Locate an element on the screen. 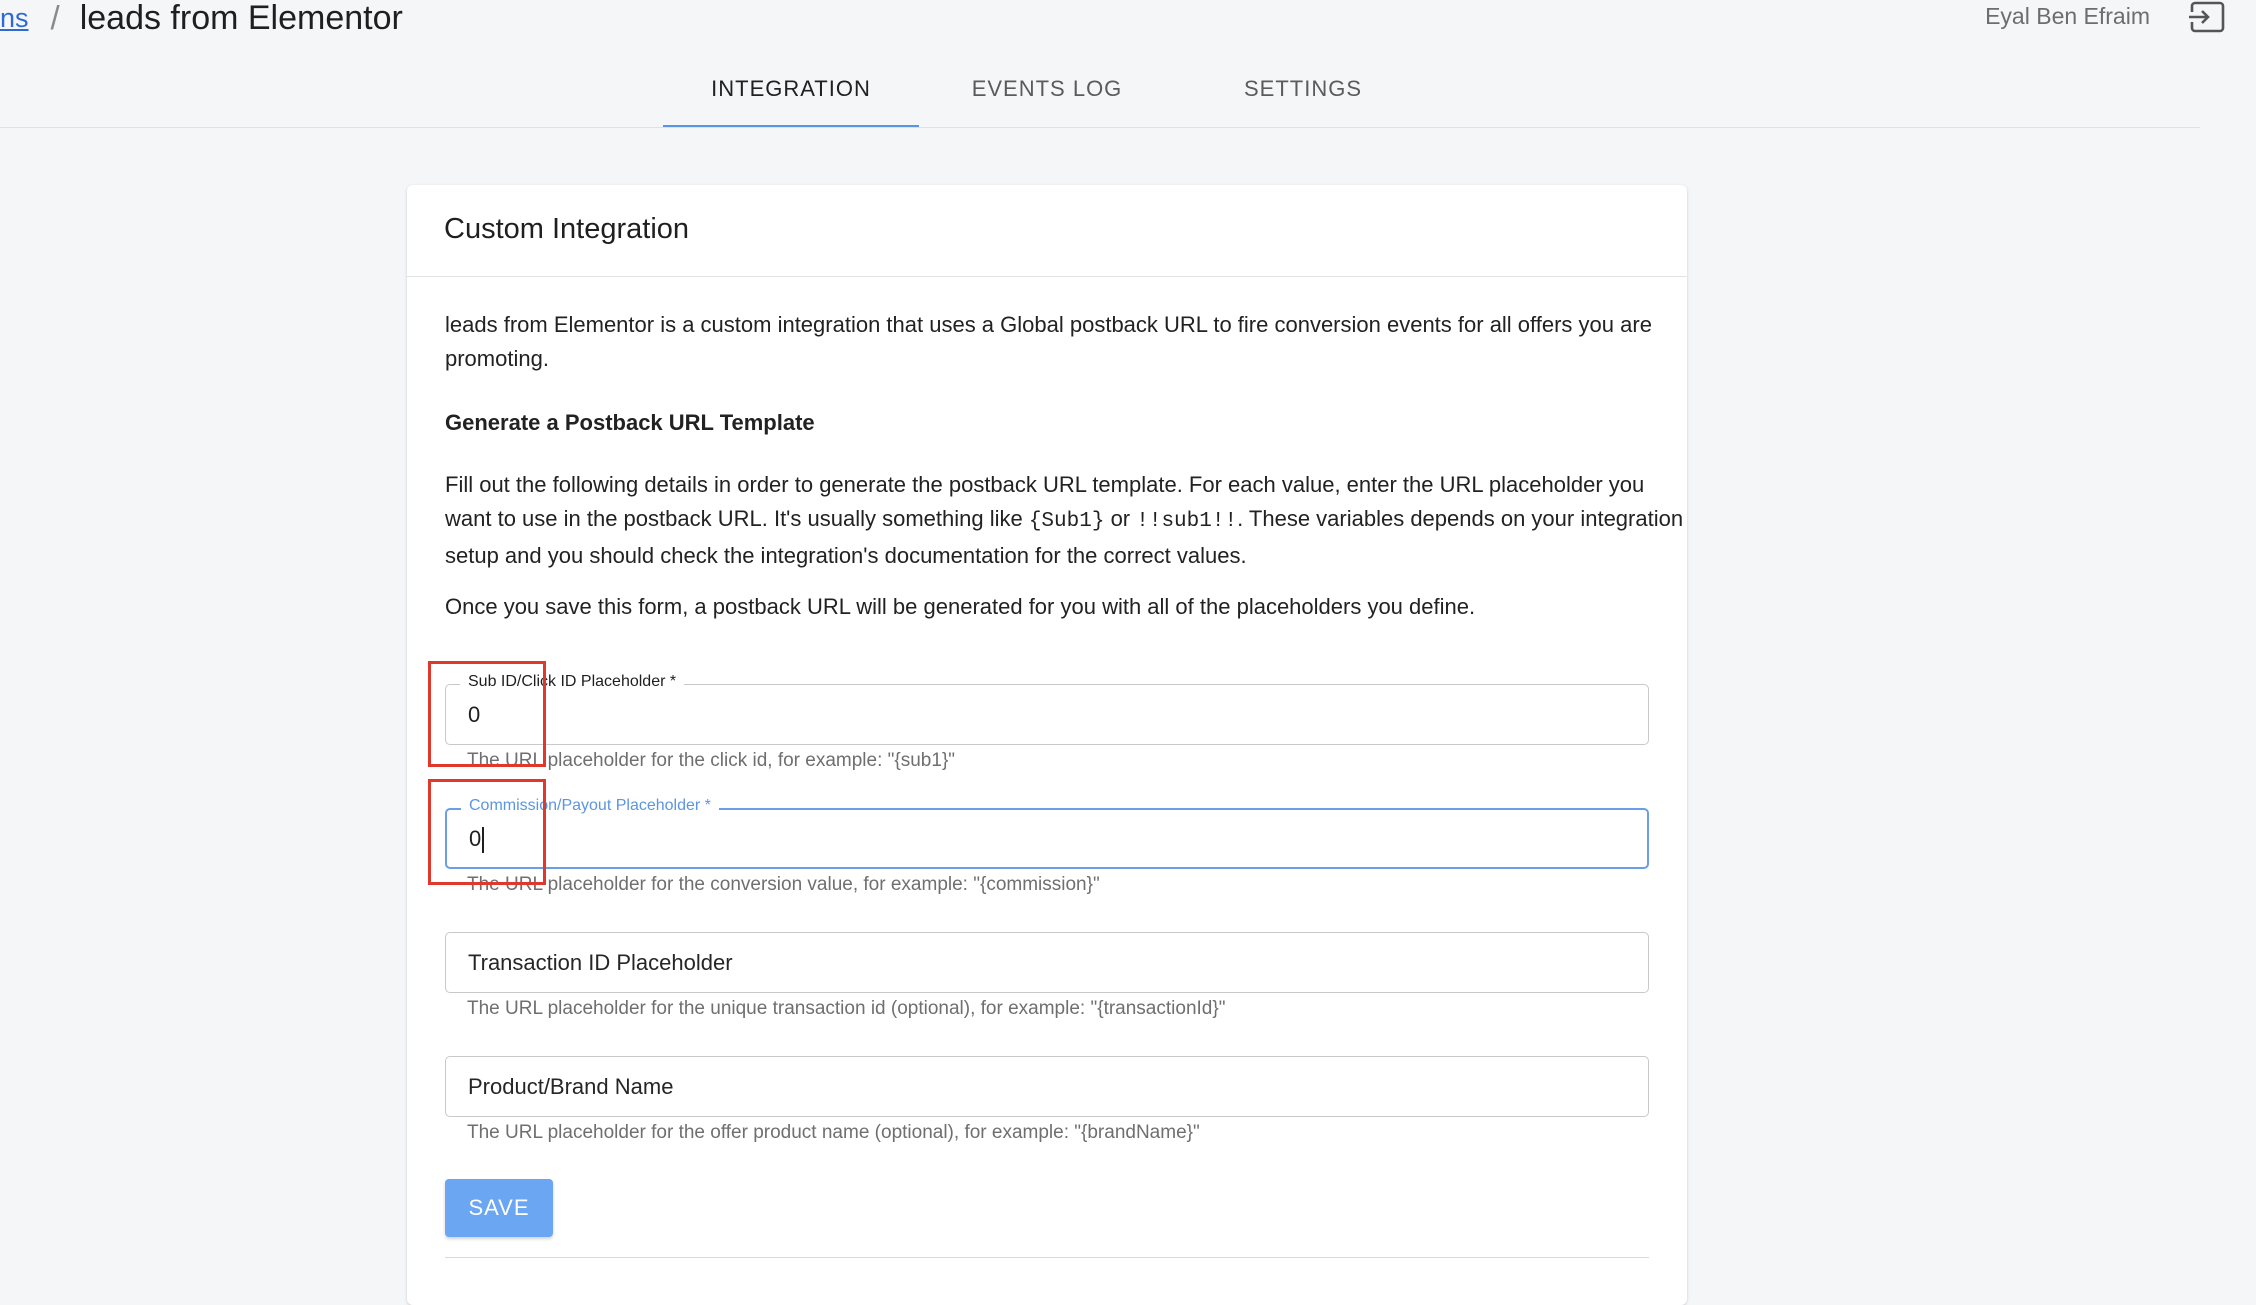 This screenshot has width=2256, height=1305. commission-field: Commission/Payout Placeholder * is located at coordinates (1047, 833).